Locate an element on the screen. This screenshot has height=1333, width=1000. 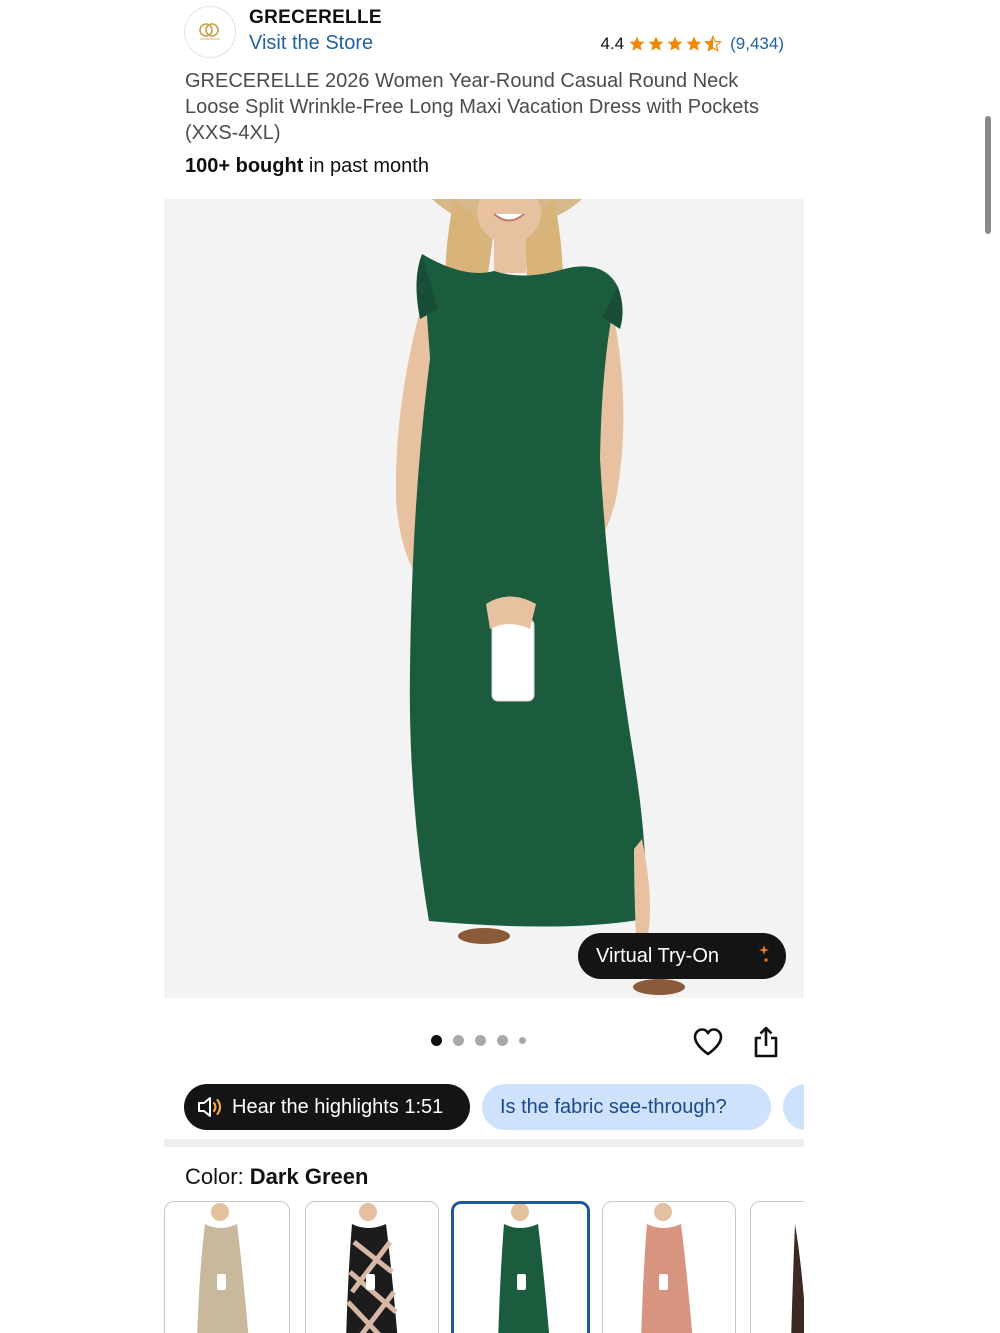
rating-summary: 4.4 (9,434) is located at coordinates (692, 44).